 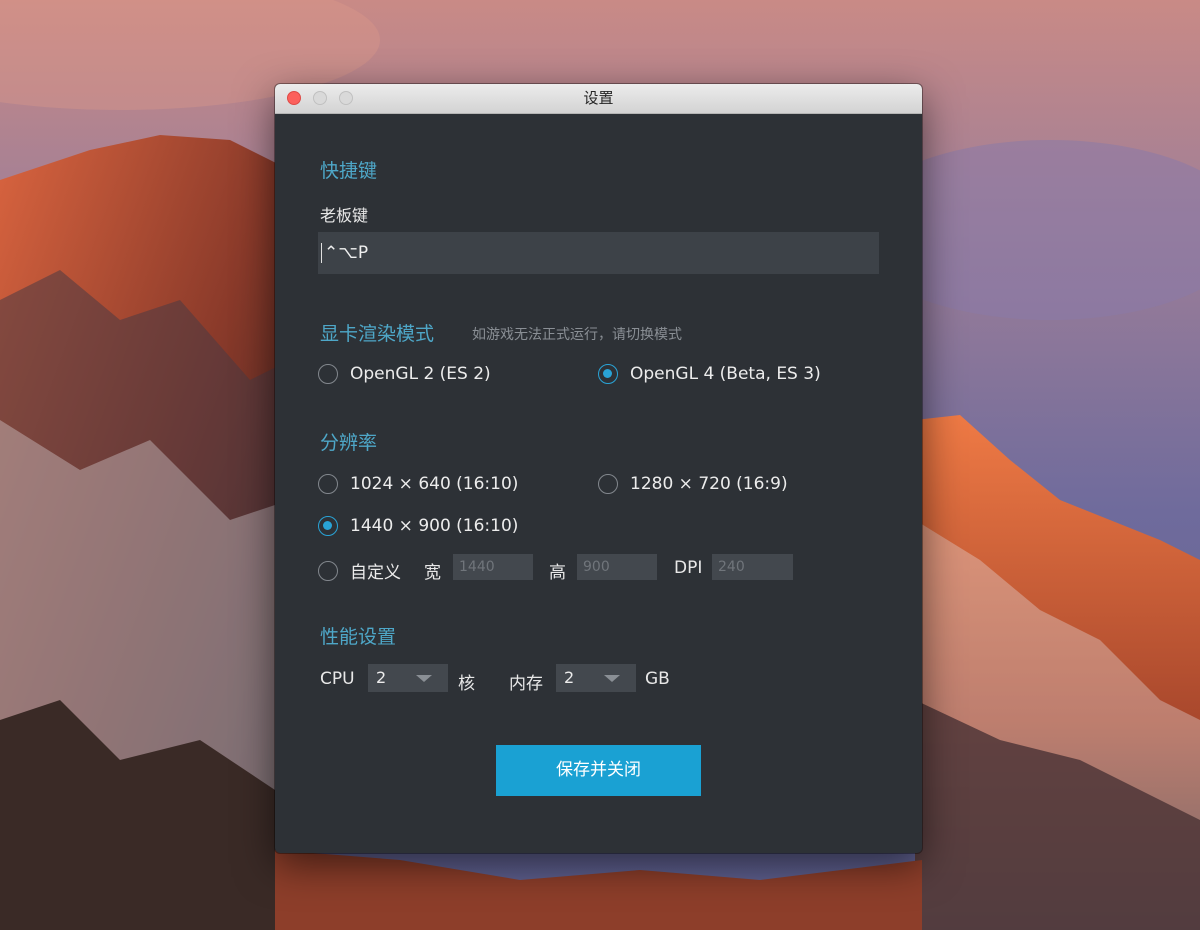 What do you see at coordinates (725, 374) in the screenshot?
I see `radio-opengl4-label: OpenGL 4 (Beta, ES 3)` at bounding box center [725, 374].